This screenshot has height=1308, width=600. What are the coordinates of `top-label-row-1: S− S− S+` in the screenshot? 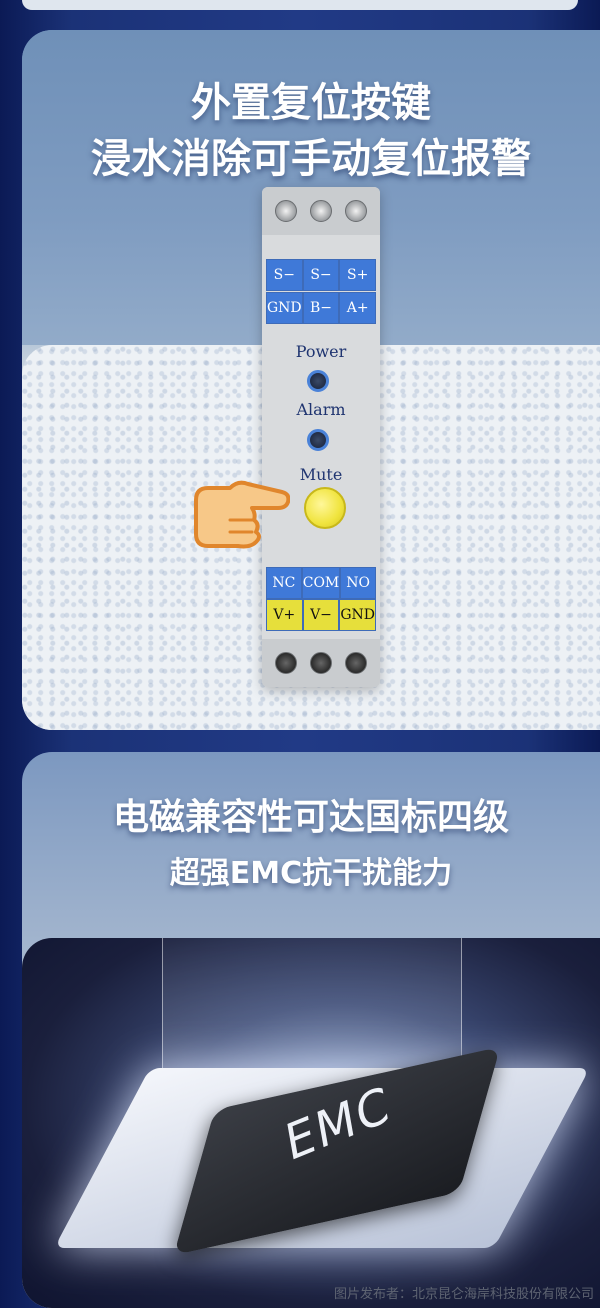 It's located at (321, 275).